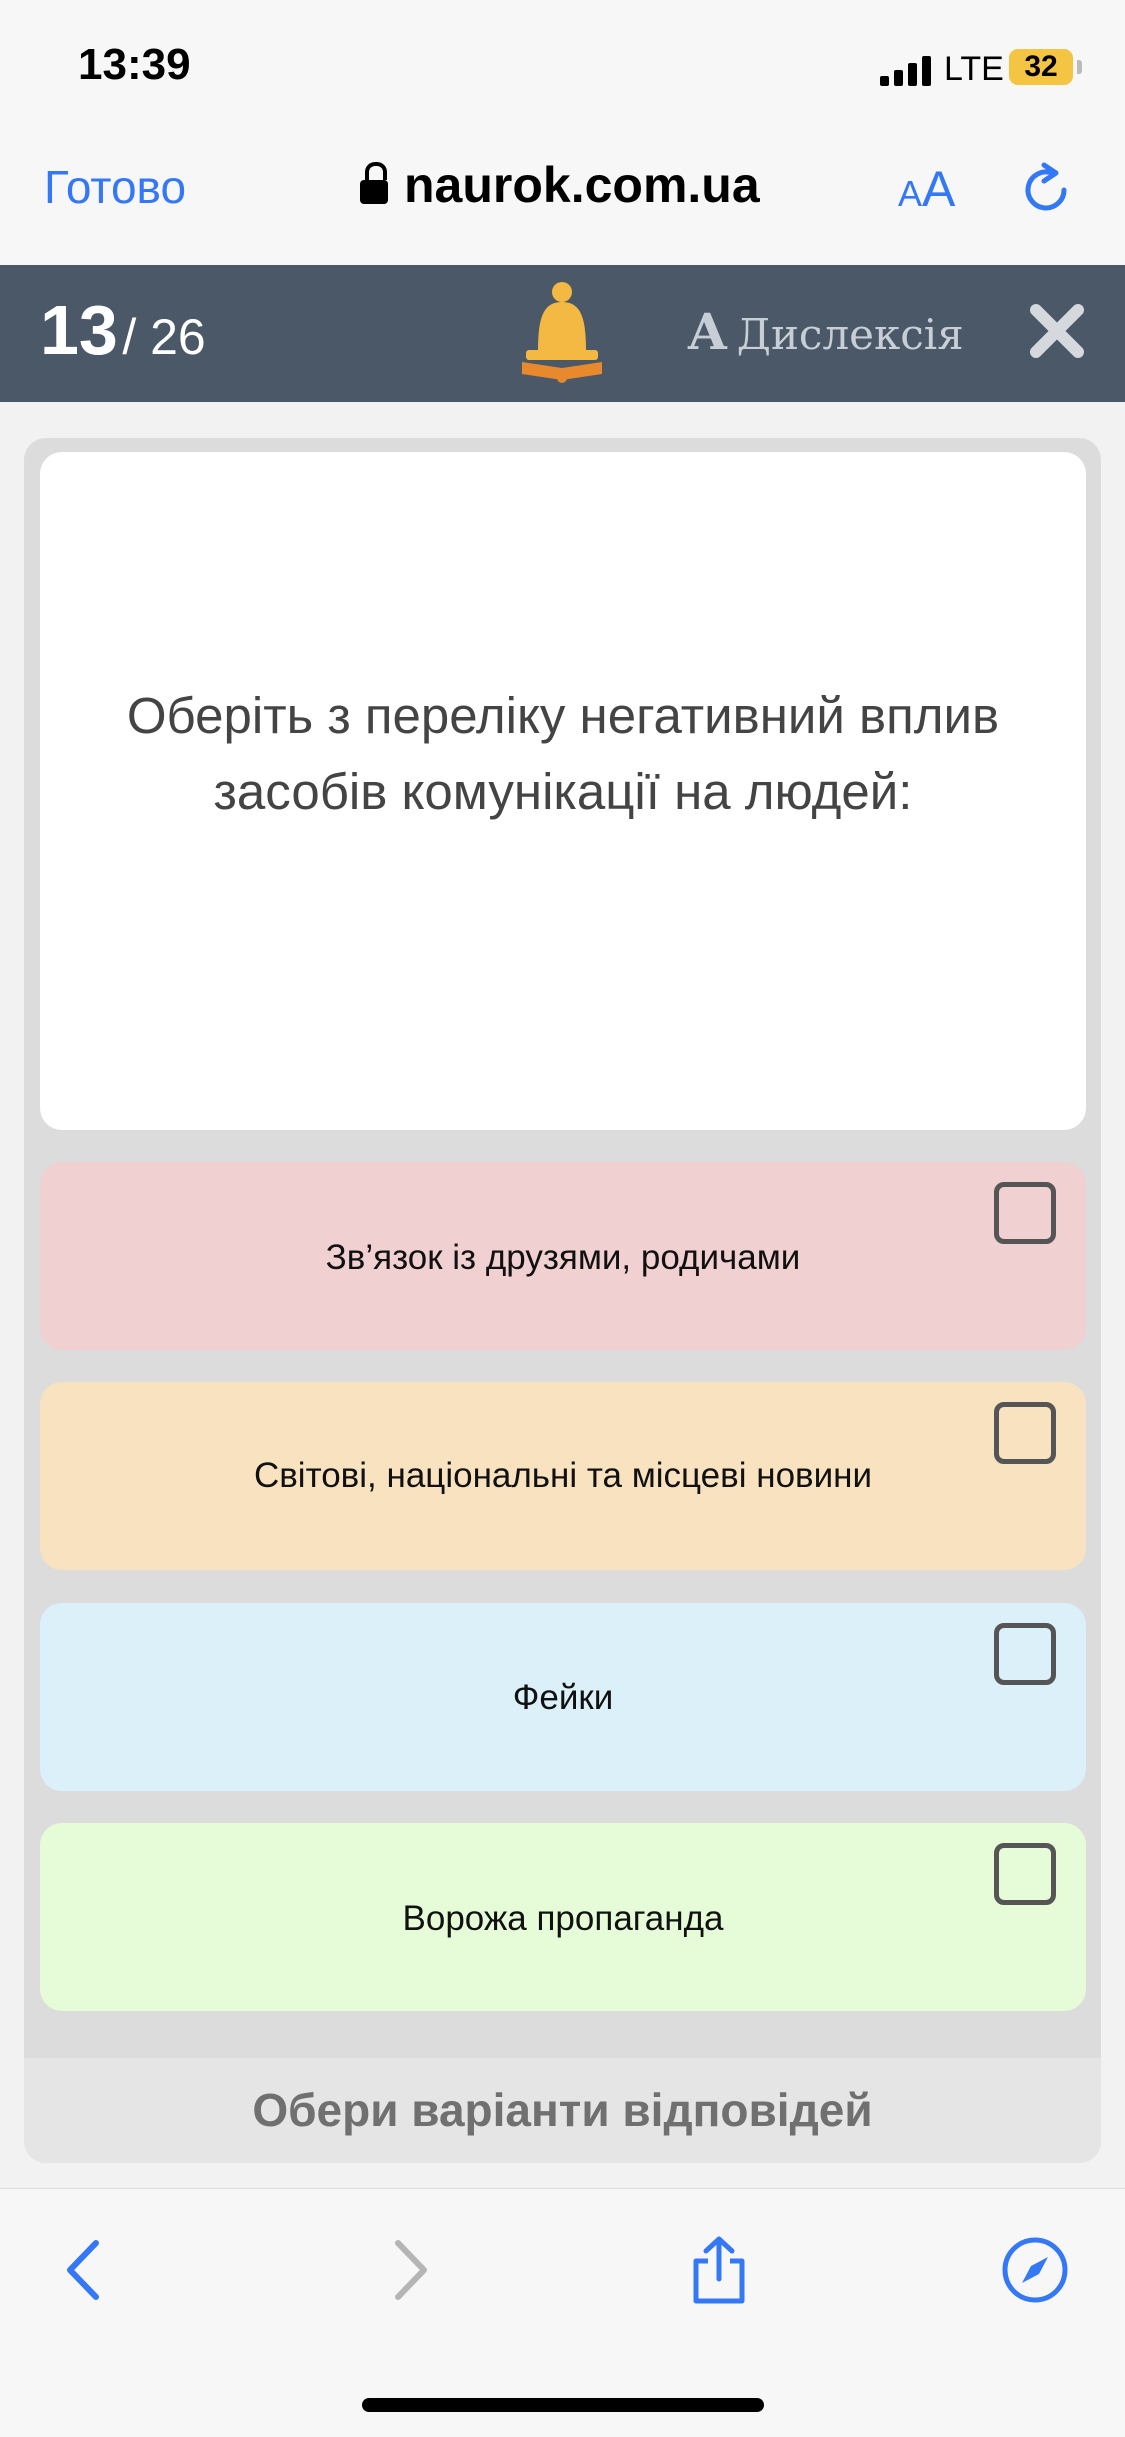 The image size is (1125, 2437). I want to click on question-counter: 13 / 26, so click(123, 330).